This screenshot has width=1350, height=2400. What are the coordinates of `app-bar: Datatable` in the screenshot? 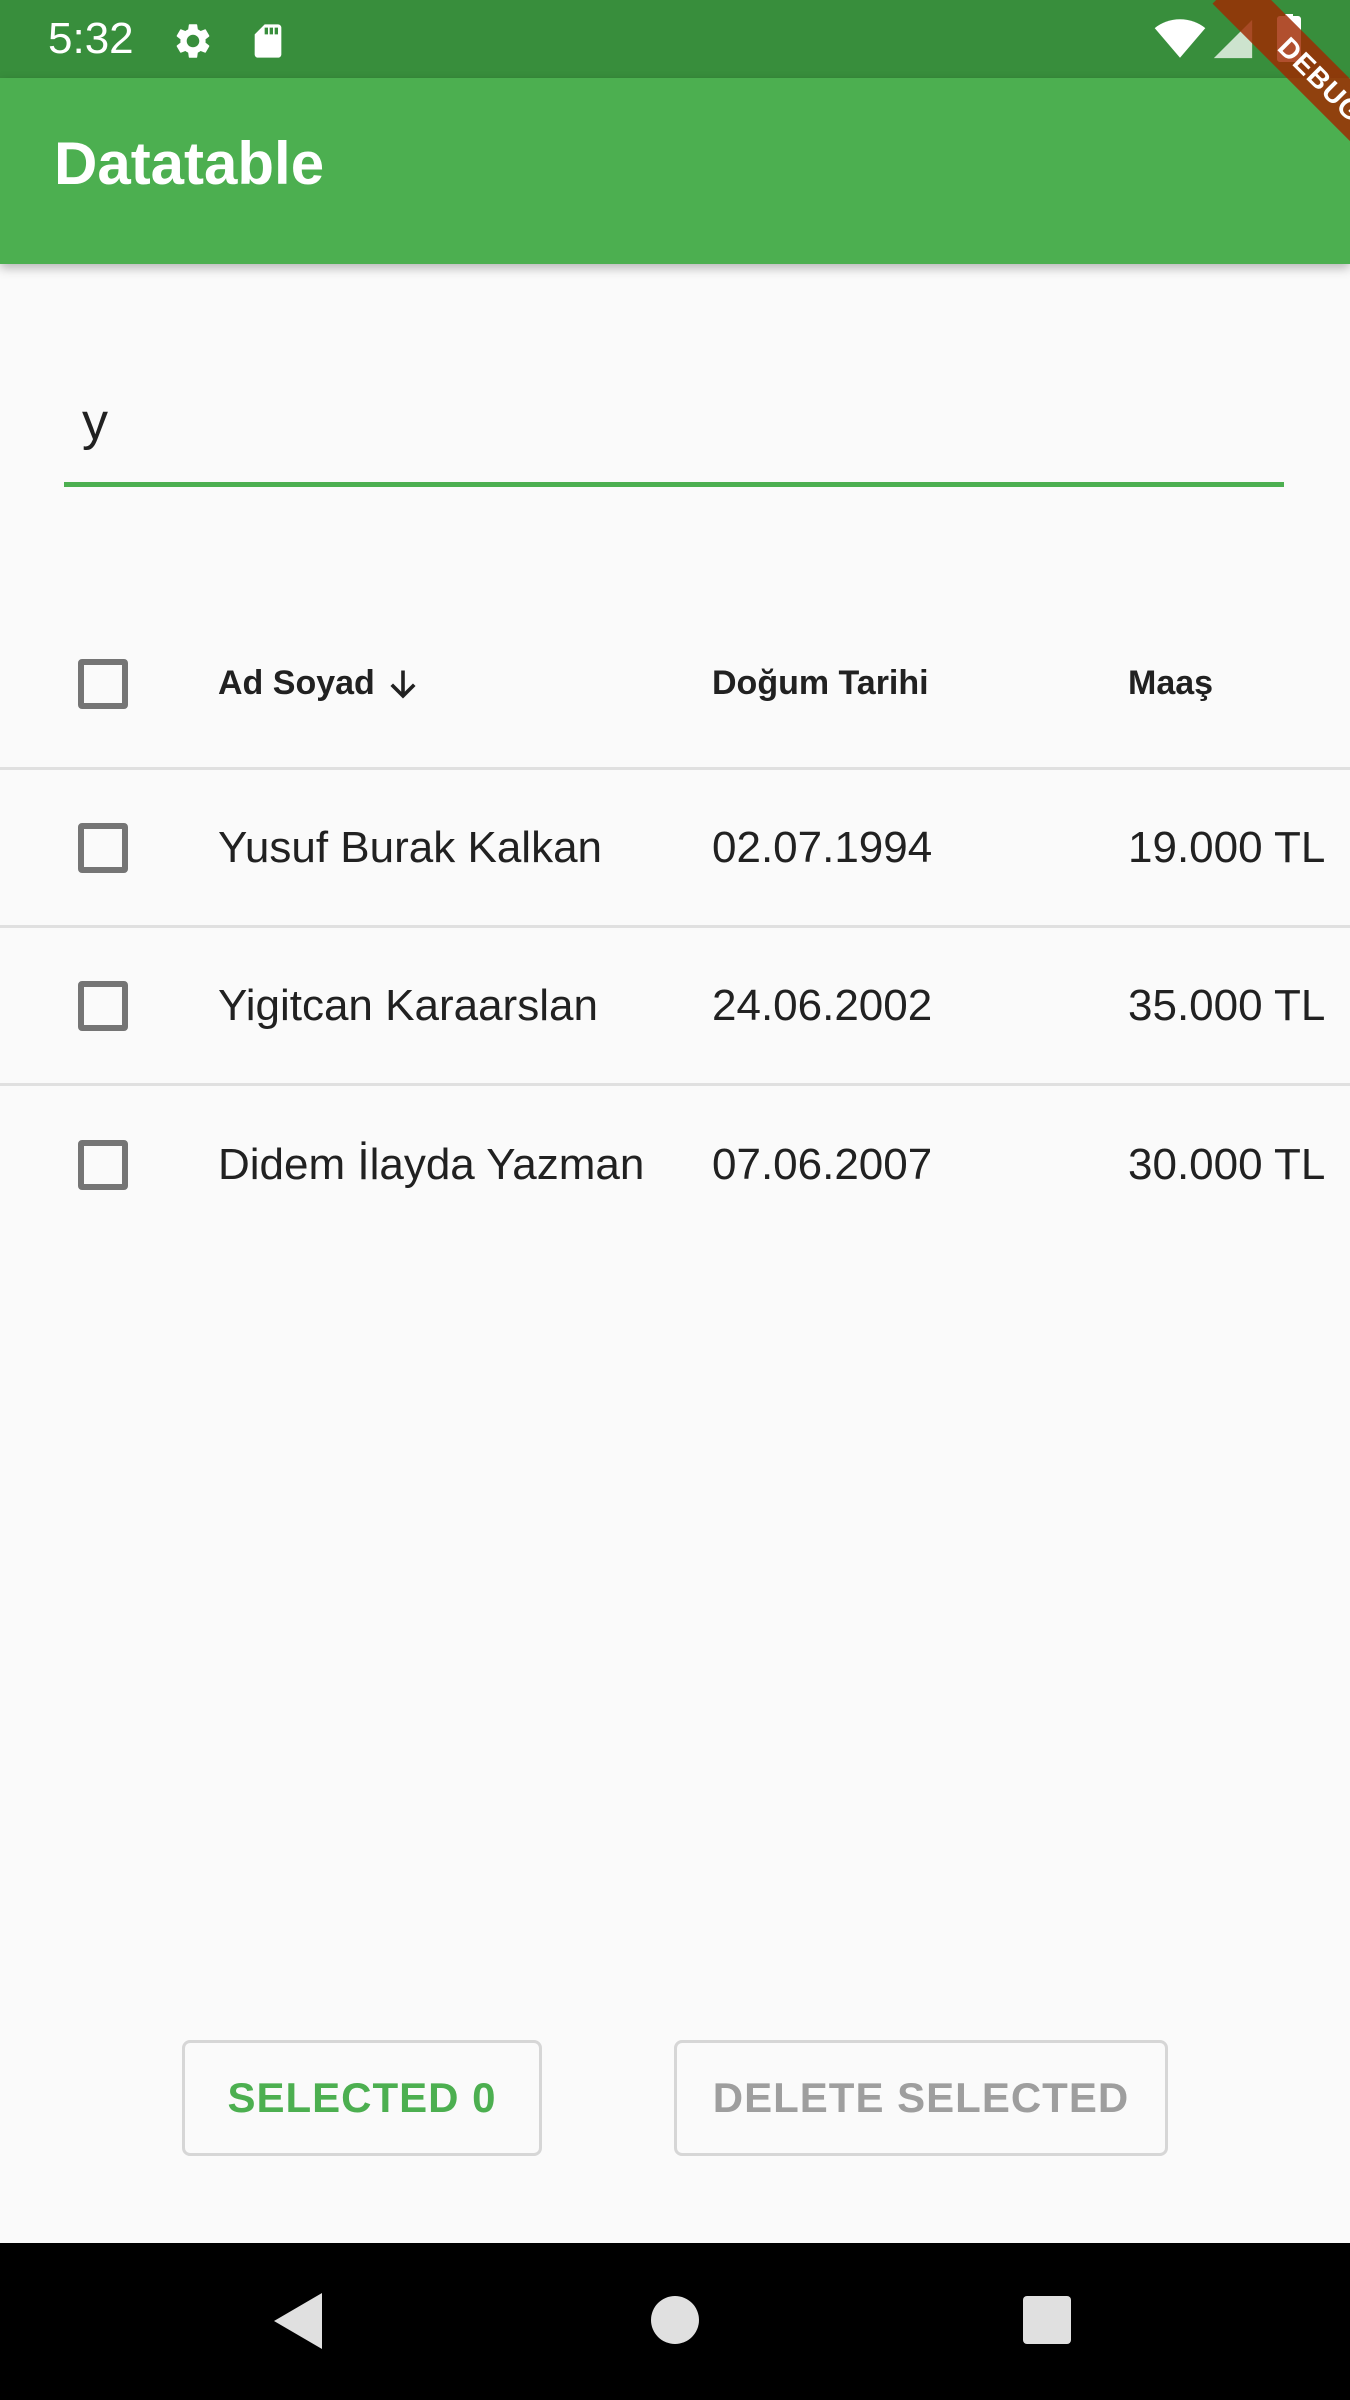 It's located at (675, 171).